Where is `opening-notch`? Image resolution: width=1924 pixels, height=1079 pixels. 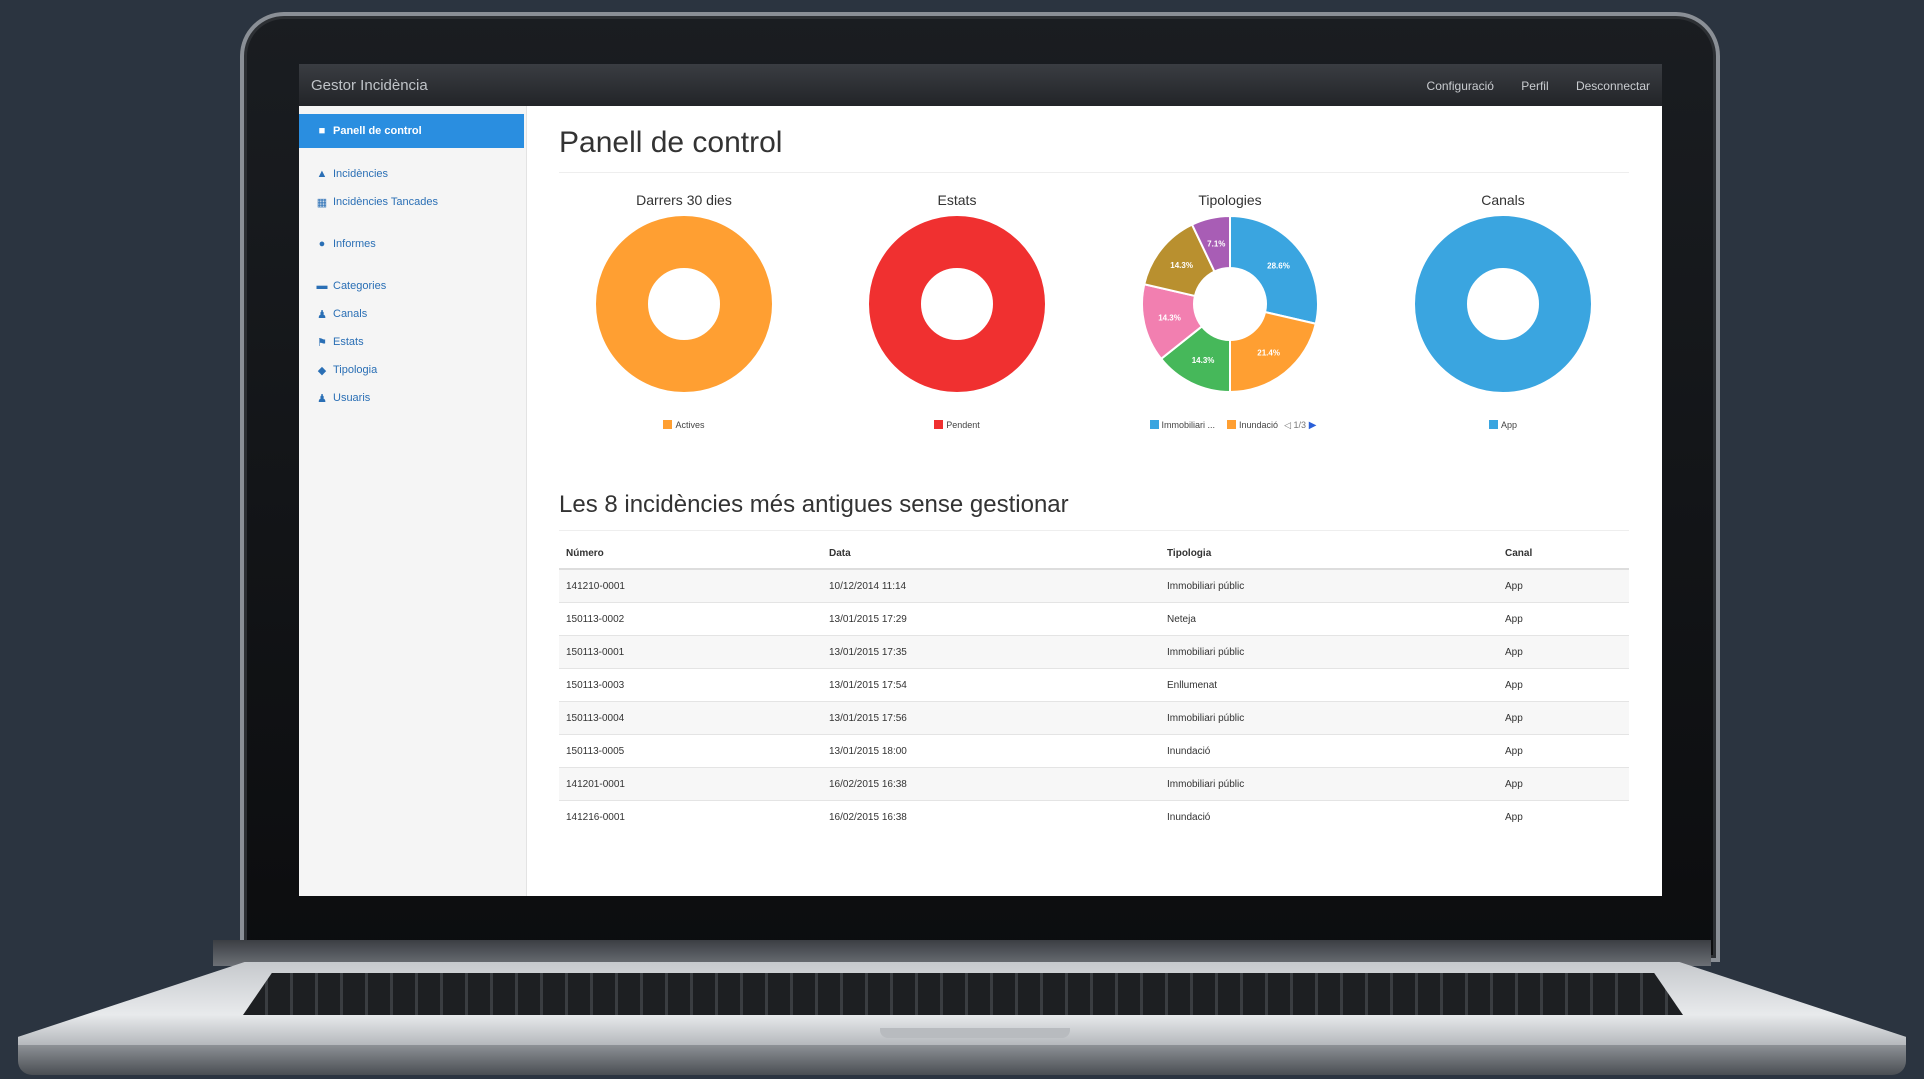
opening-notch is located at coordinates (975, 1033).